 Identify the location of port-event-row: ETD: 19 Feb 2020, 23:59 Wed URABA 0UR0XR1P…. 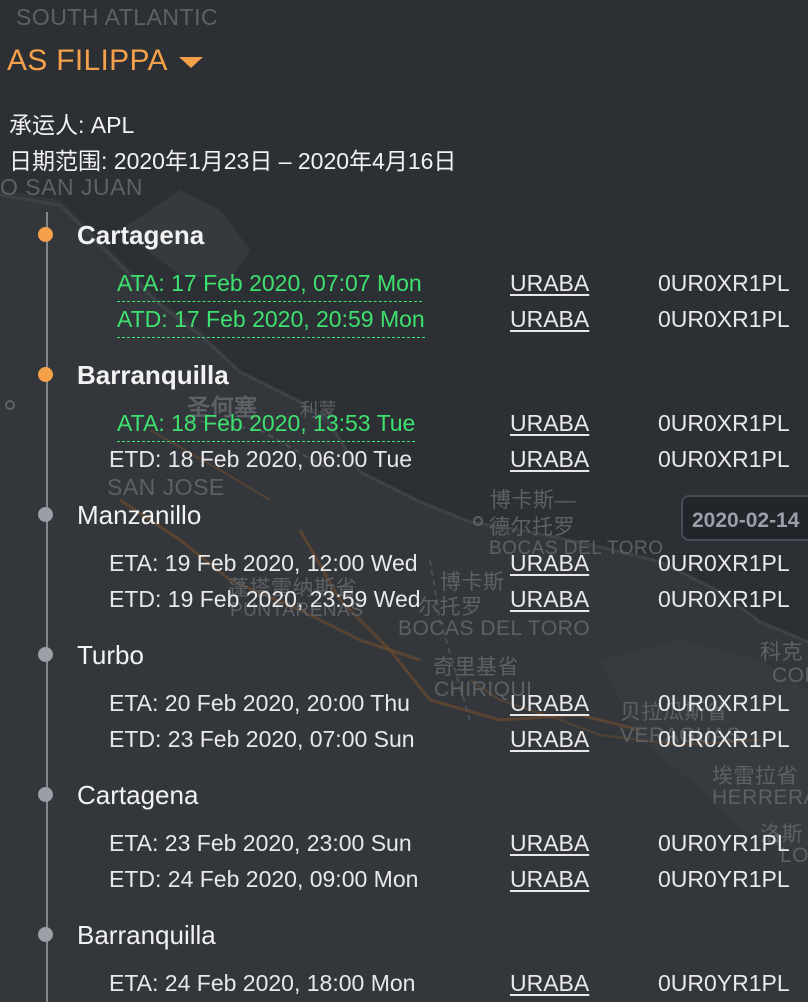
(404, 601).